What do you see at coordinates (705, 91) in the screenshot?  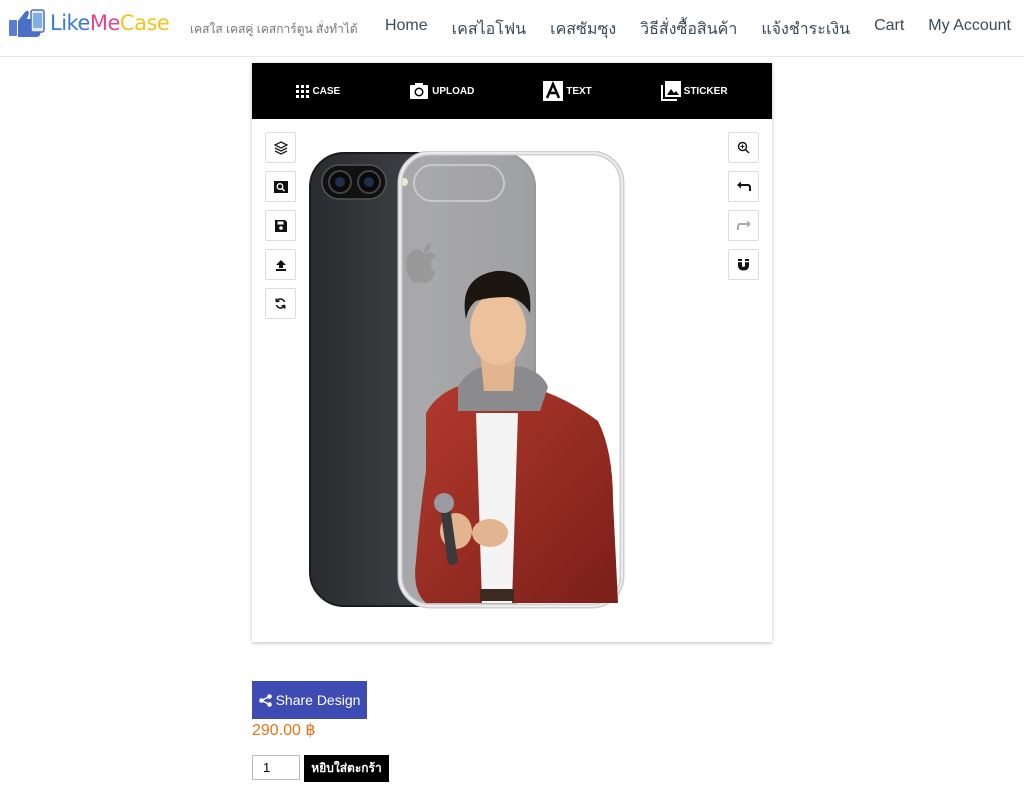 I see `tool-sticker-label: STICKER` at bounding box center [705, 91].